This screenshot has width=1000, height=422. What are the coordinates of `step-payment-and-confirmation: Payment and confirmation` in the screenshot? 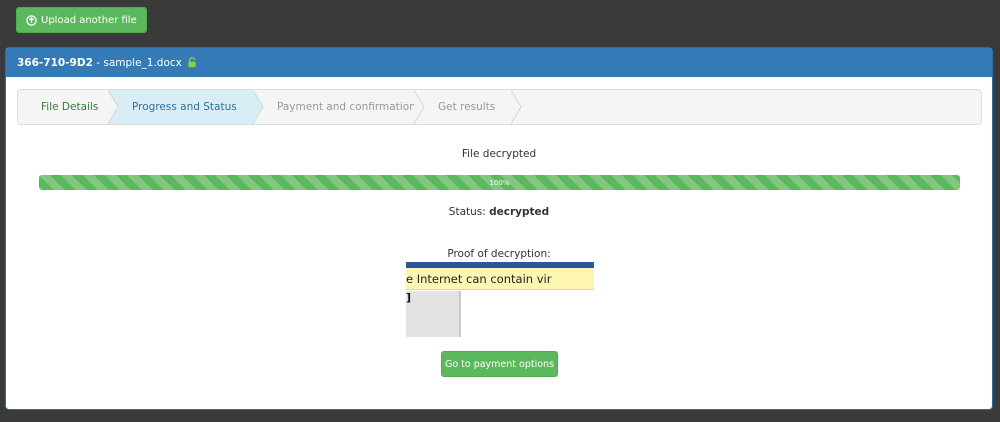 It's located at (339, 107).